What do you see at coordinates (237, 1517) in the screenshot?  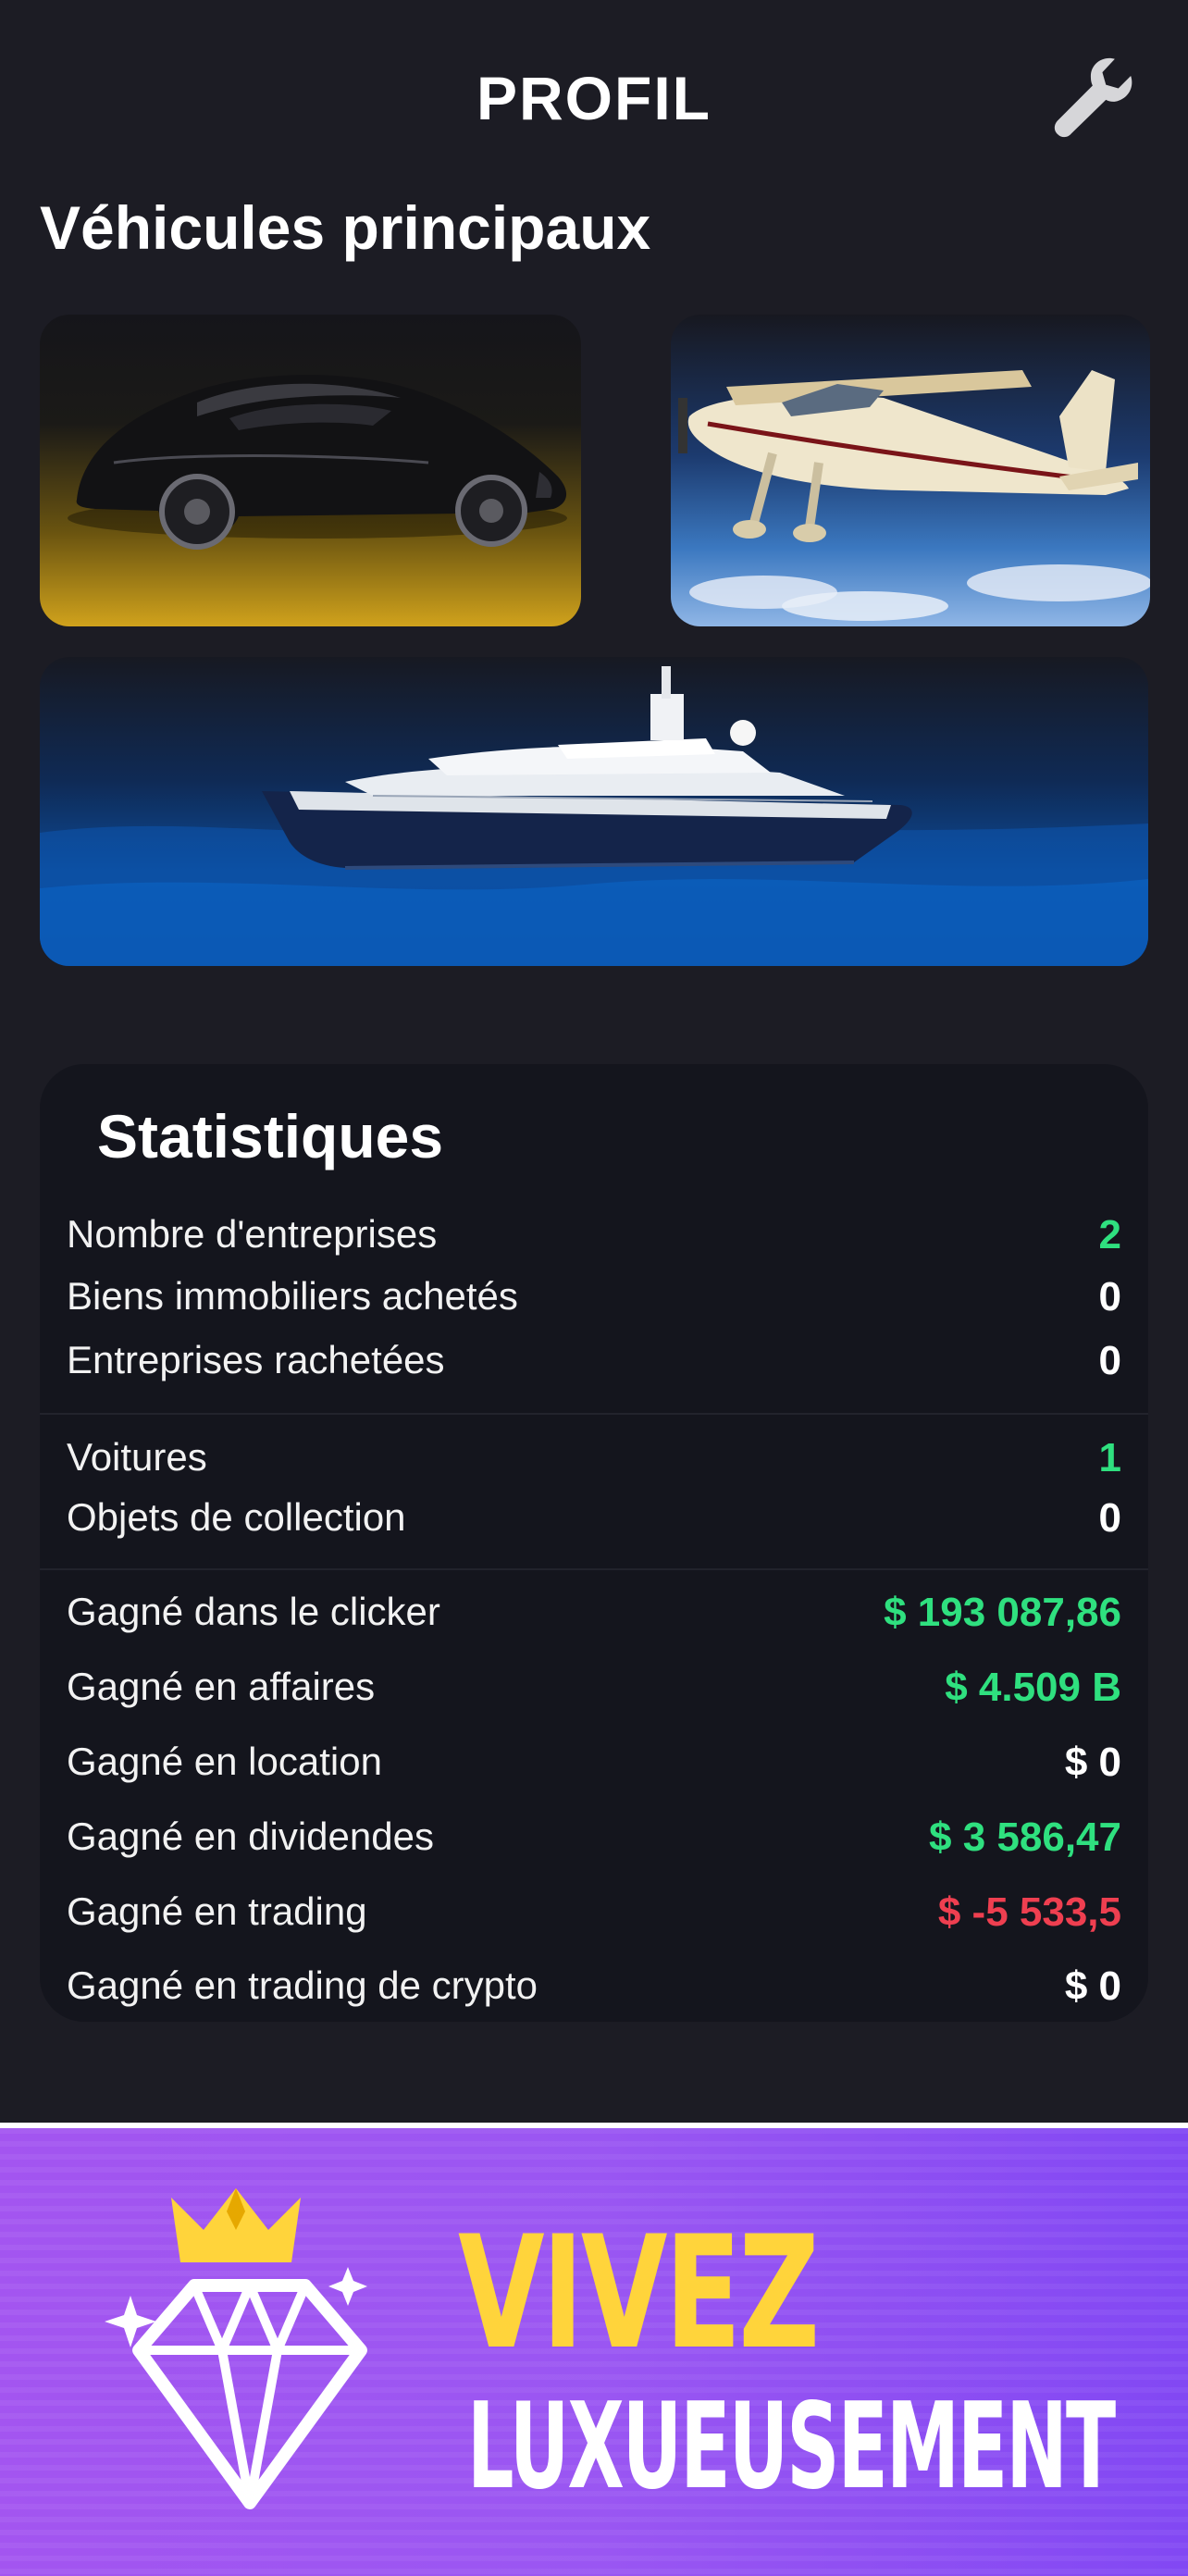 I see `stat-label: Objets de collection` at bounding box center [237, 1517].